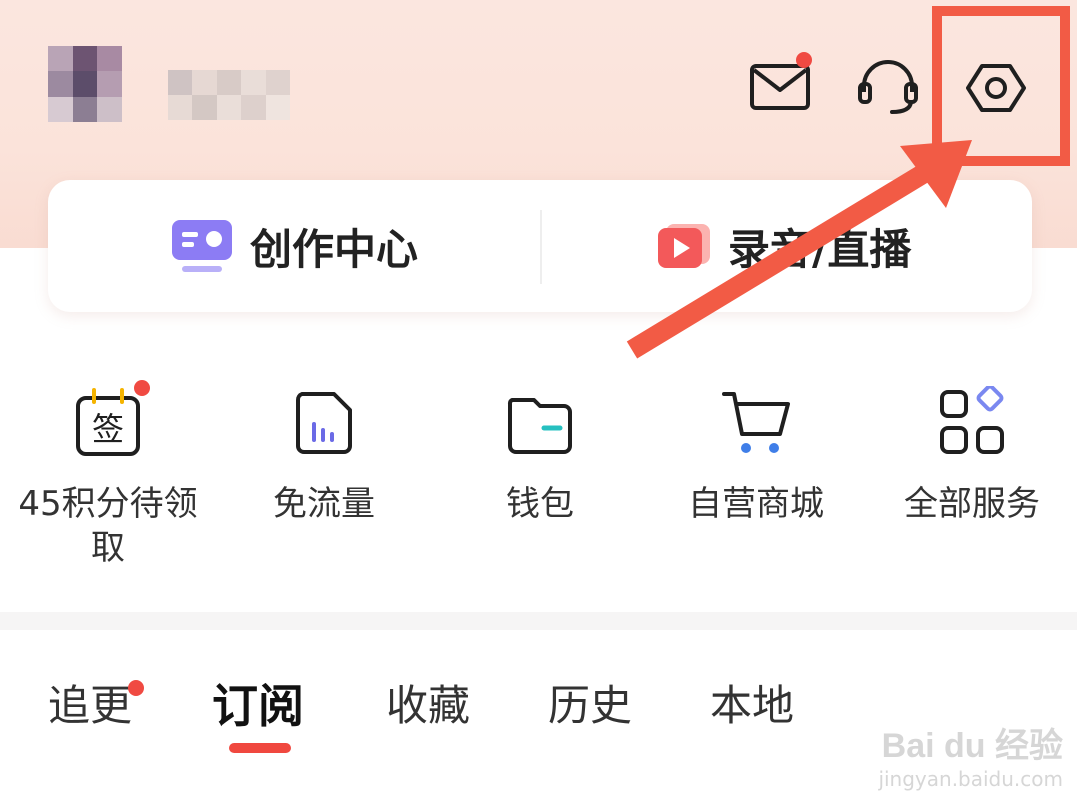 Image resolution: width=1077 pixels, height=807 pixels. I want to click on tab-favorites: 收藏, so click(428, 706).